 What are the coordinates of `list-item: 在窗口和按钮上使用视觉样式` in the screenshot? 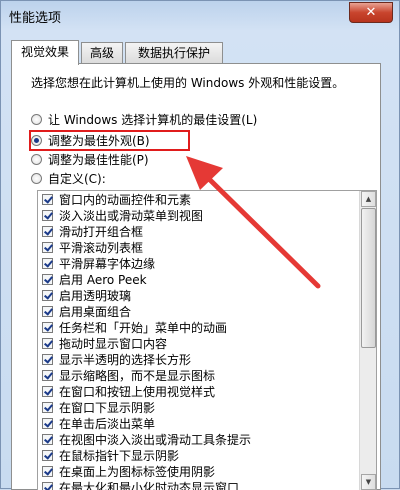 It's located at (207, 391).